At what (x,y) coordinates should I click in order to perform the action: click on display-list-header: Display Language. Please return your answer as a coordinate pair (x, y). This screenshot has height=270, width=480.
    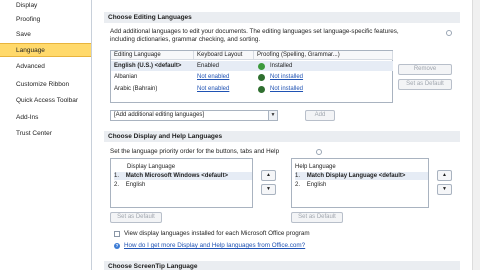
    Looking at the image, I should click on (151, 167).